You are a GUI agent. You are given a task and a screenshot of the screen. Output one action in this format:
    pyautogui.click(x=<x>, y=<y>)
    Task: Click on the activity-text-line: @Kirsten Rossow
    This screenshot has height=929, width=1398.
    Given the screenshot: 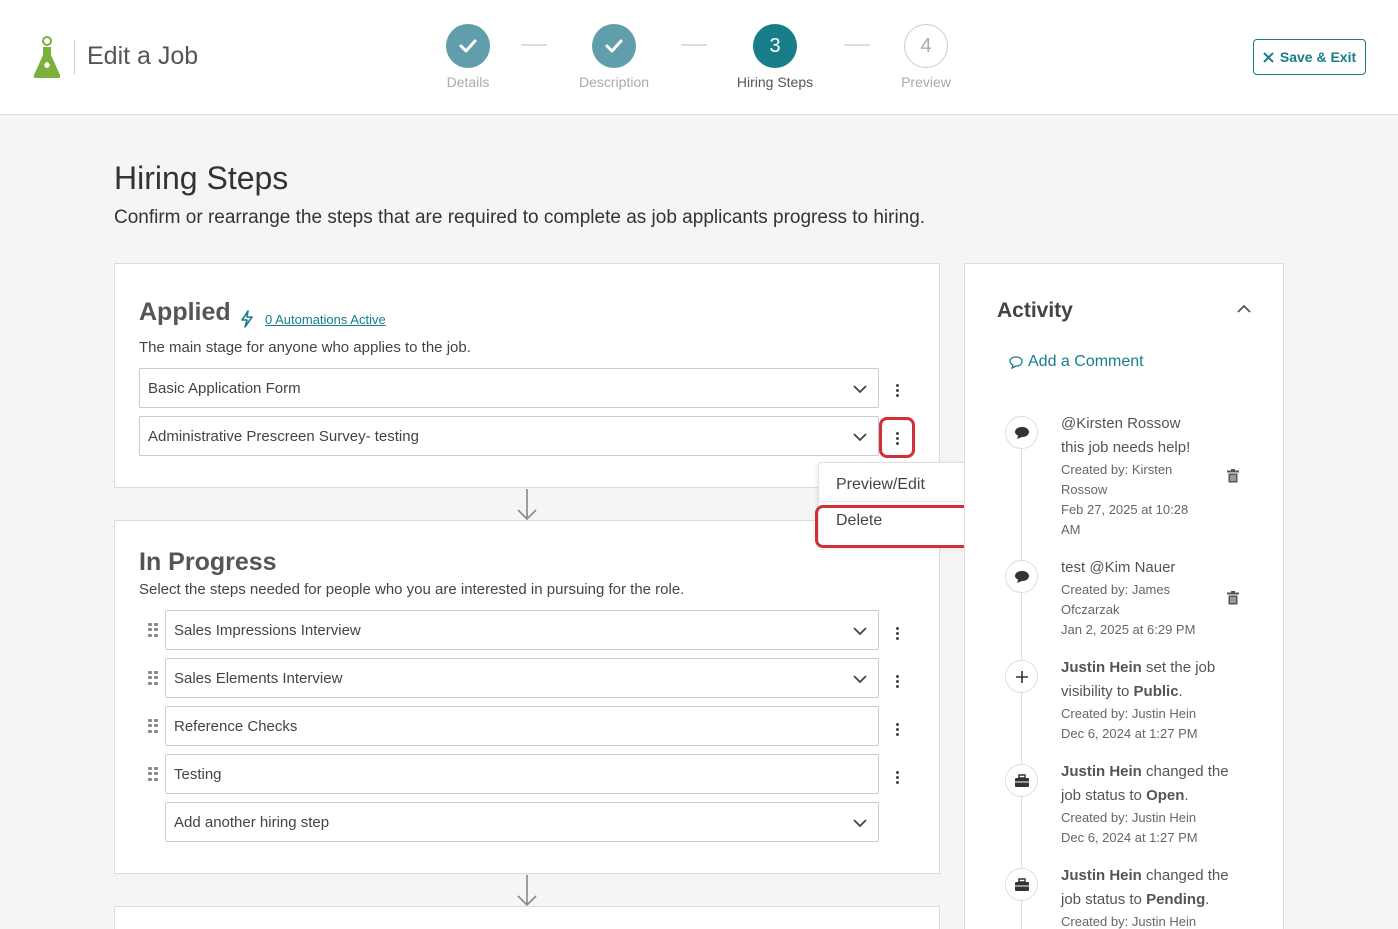 What is the action you would take?
    pyautogui.click(x=1121, y=423)
    